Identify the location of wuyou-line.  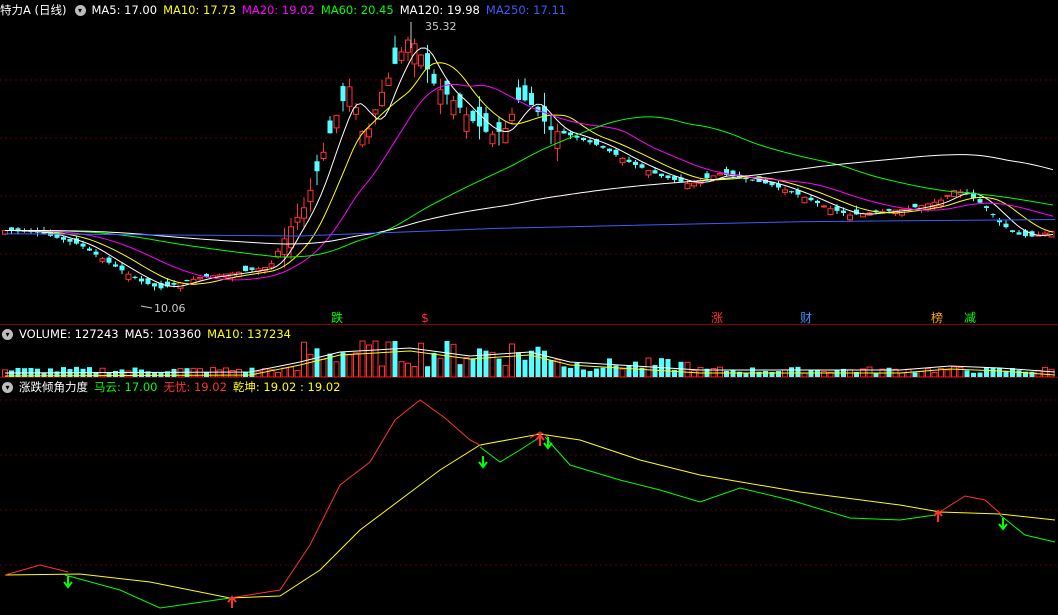
(36, 570).